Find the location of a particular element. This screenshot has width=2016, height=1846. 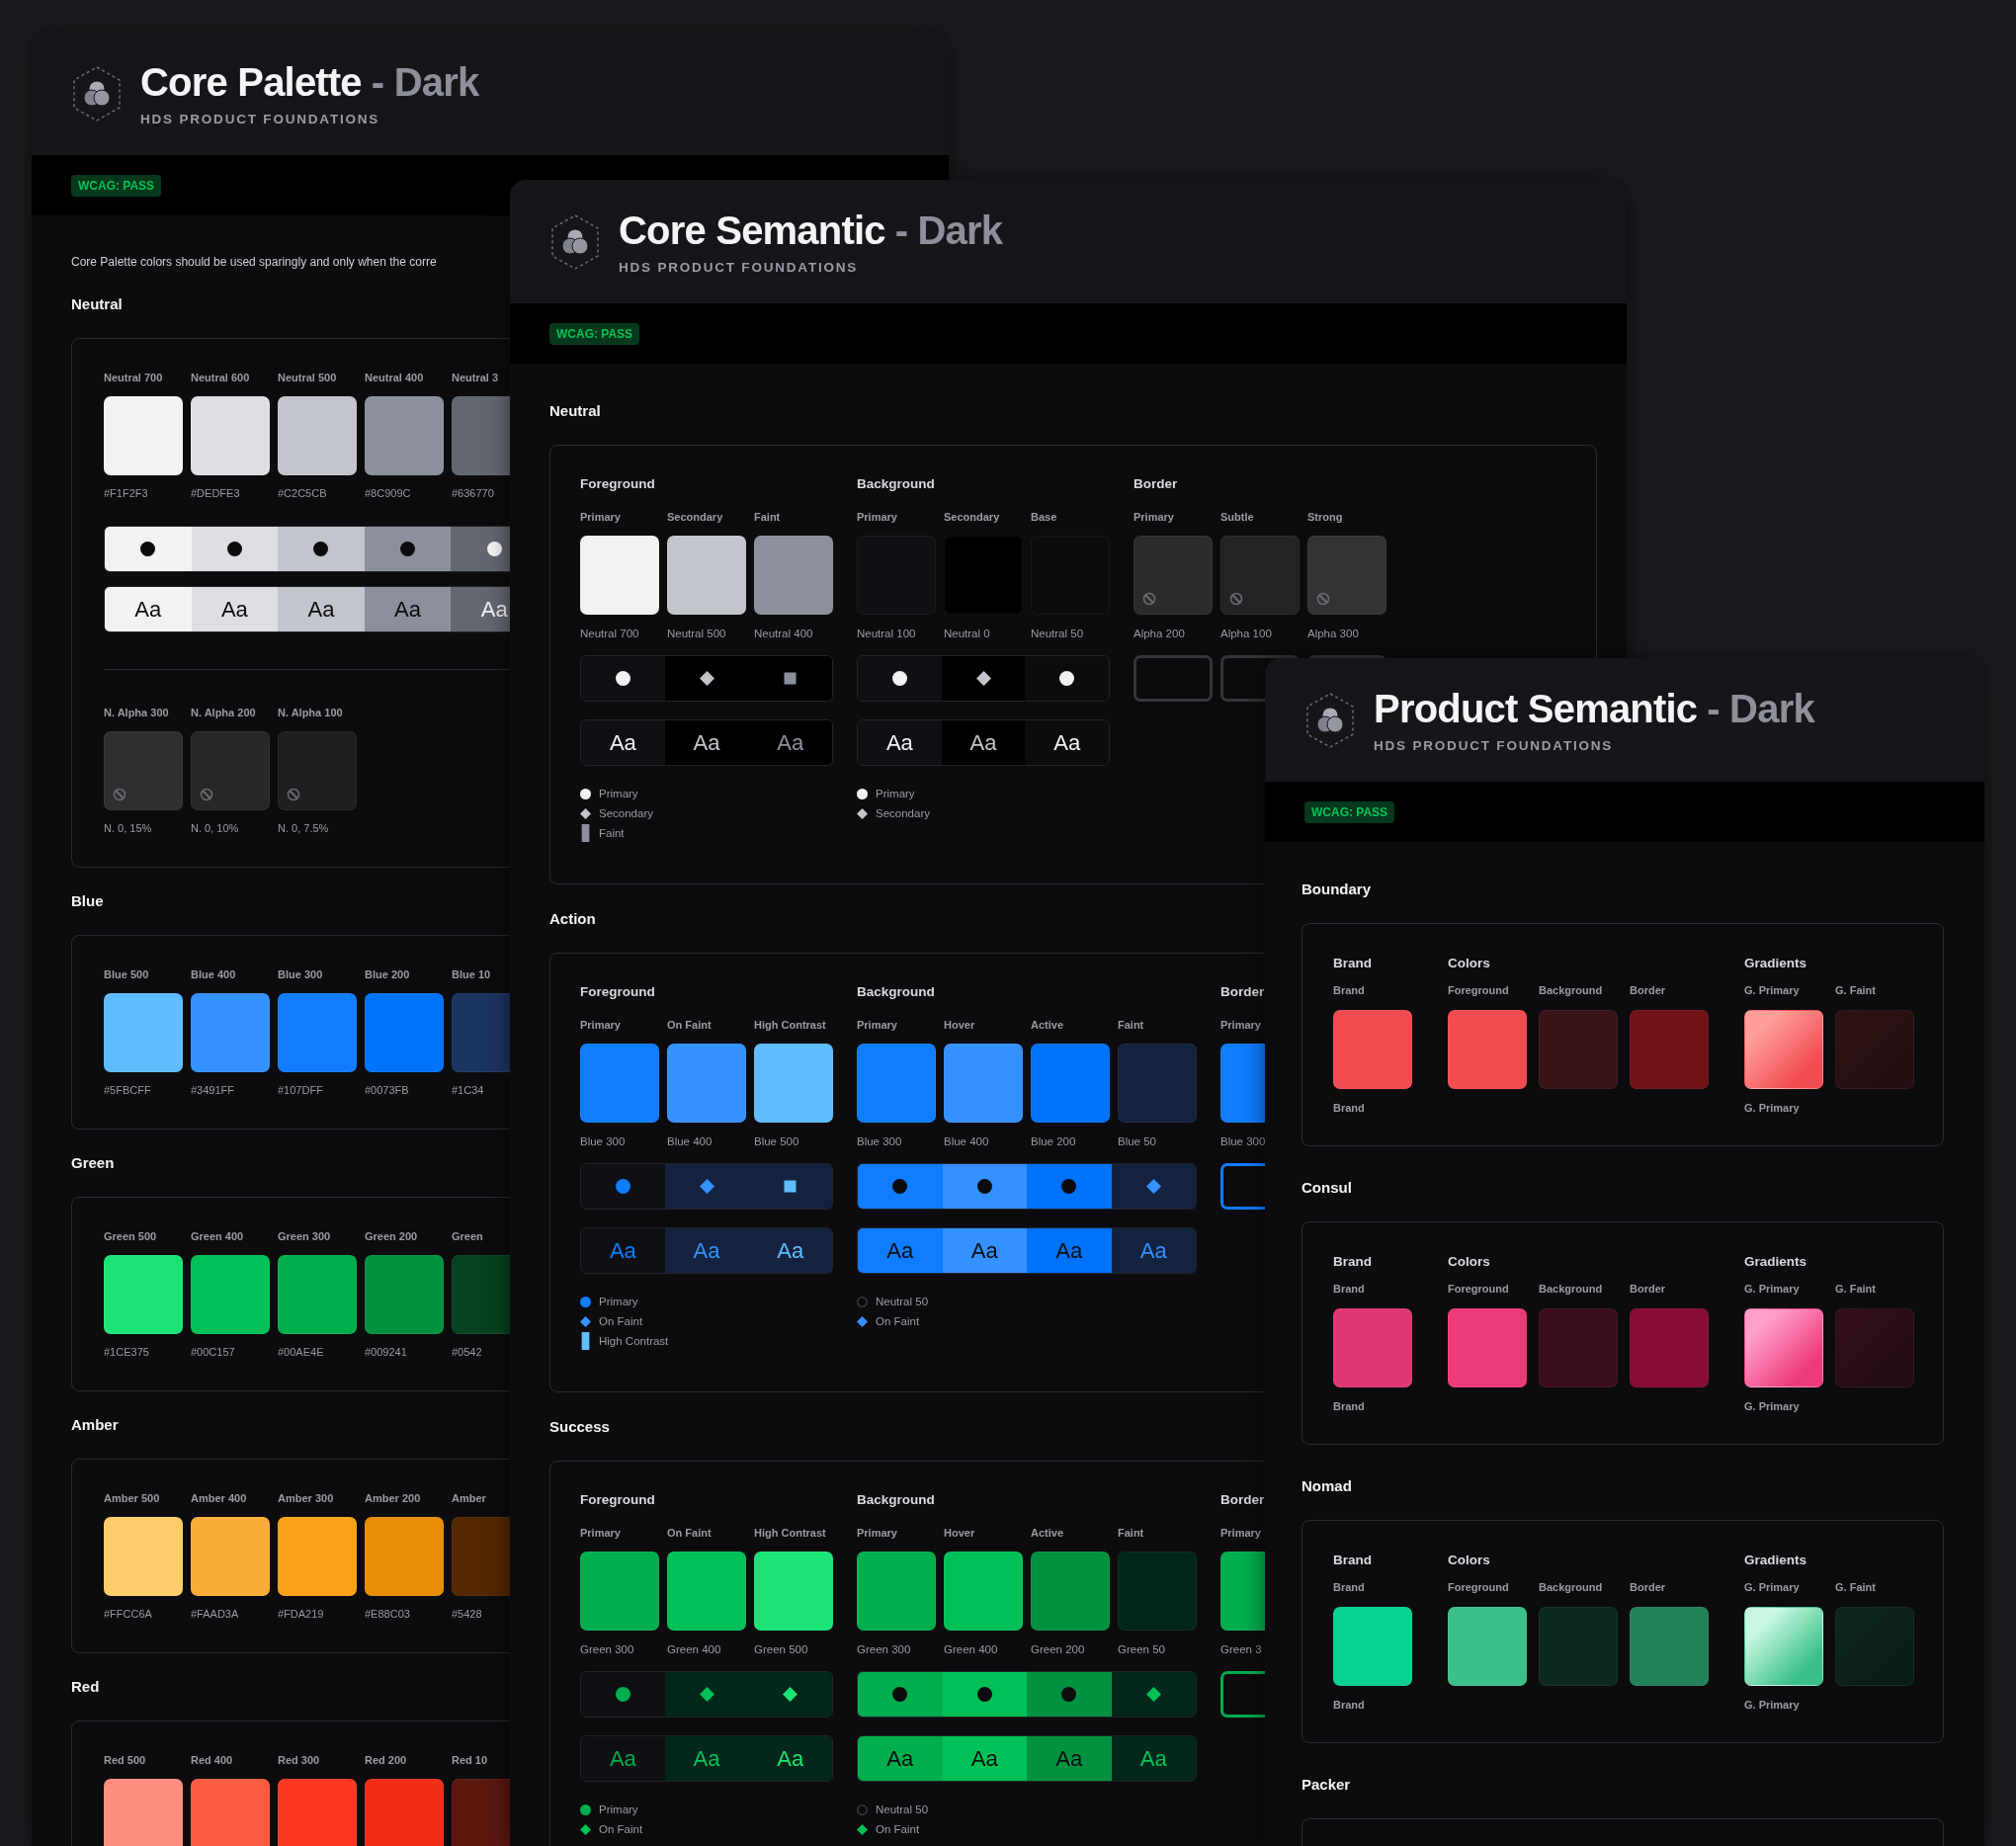

hex-code: #009241 is located at coordinates (386, 1352).